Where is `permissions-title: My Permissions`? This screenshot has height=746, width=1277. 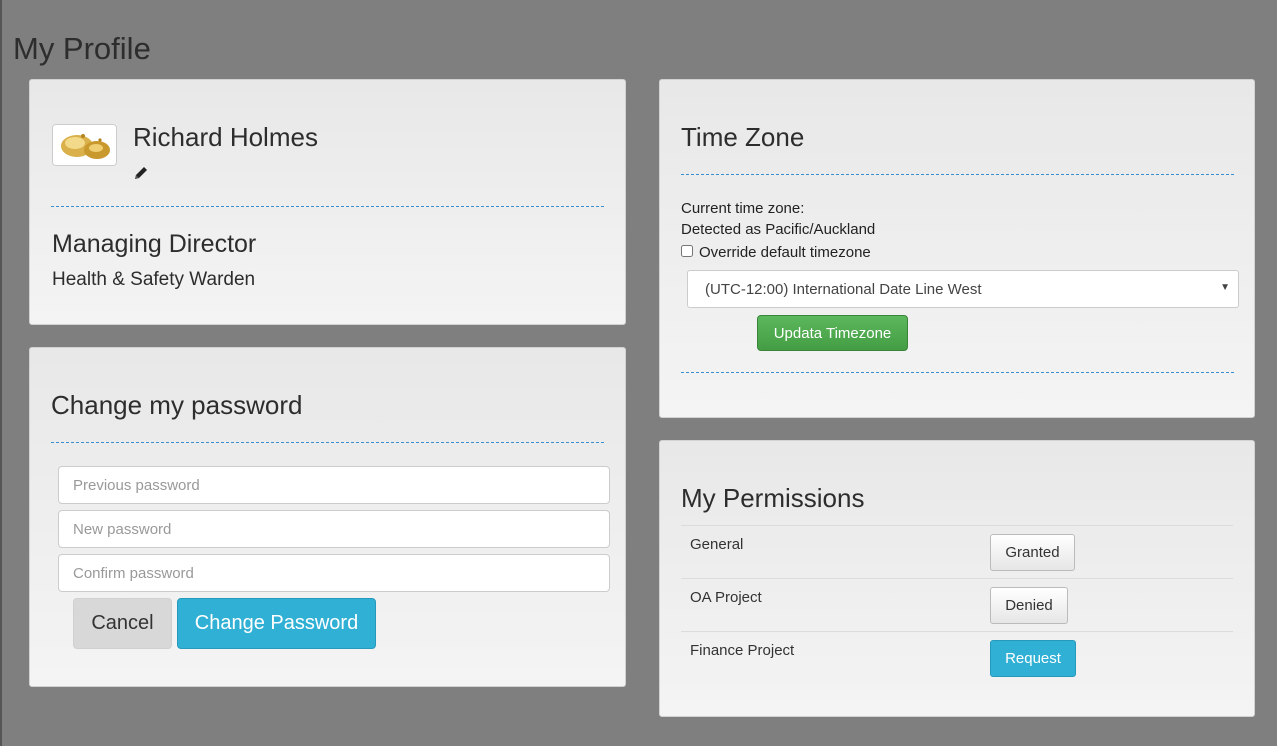
permissions-title: My Permissions is located at coordinates (773, 498).